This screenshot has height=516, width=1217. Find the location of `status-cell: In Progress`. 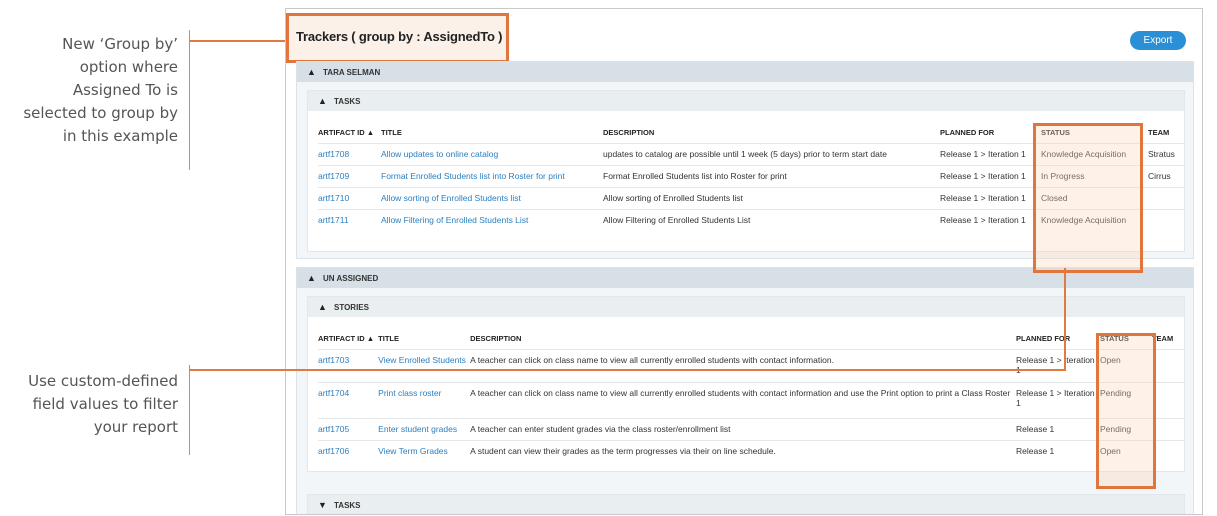

status-cell: In Progress is located at coordinates (1094, 176).